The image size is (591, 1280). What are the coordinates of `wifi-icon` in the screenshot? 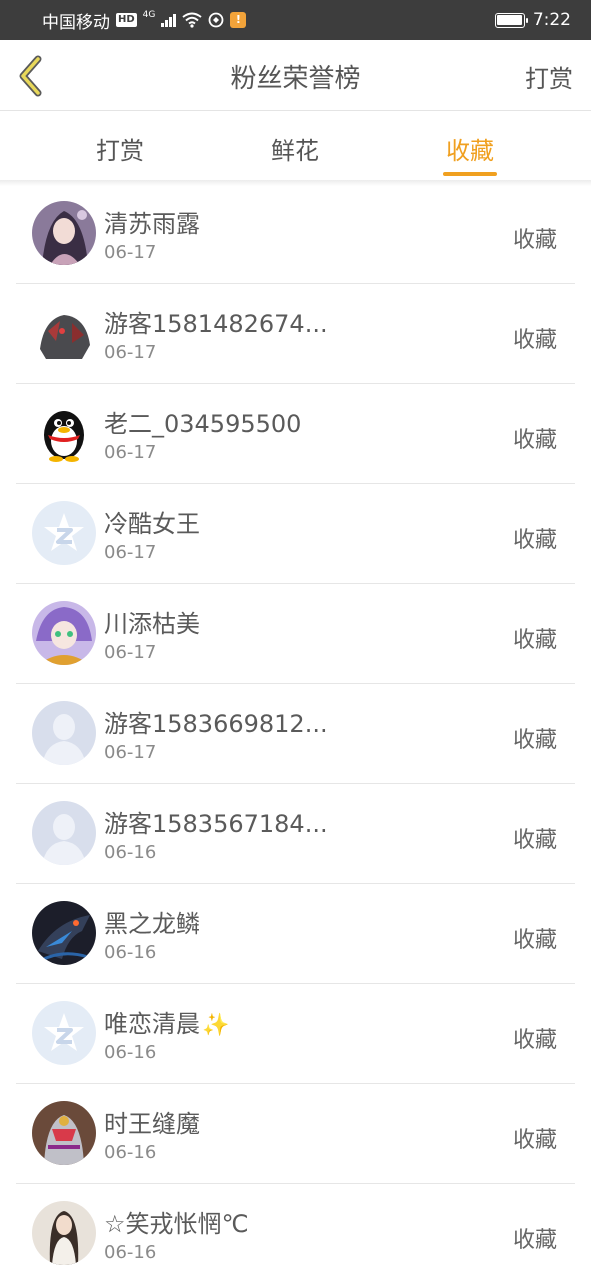 It's located at (192, 20).